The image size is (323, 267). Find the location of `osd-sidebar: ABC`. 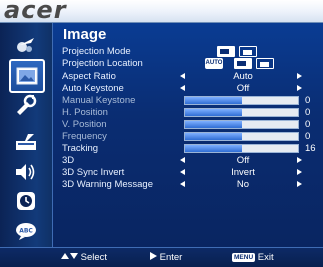

osd-sidebar: ABC is located at coordinates (26, 135).